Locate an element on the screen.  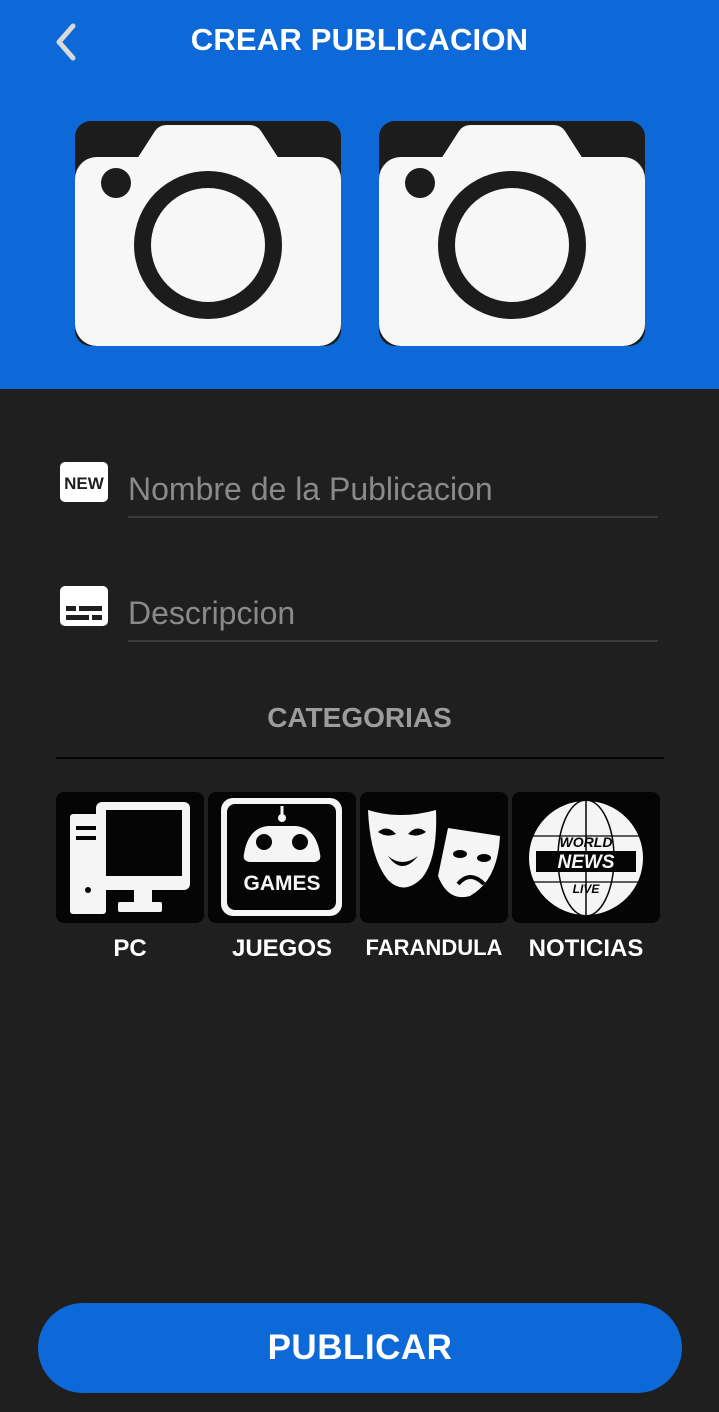
games-controller-icon: GAMES is located at coordinates (281, 857).